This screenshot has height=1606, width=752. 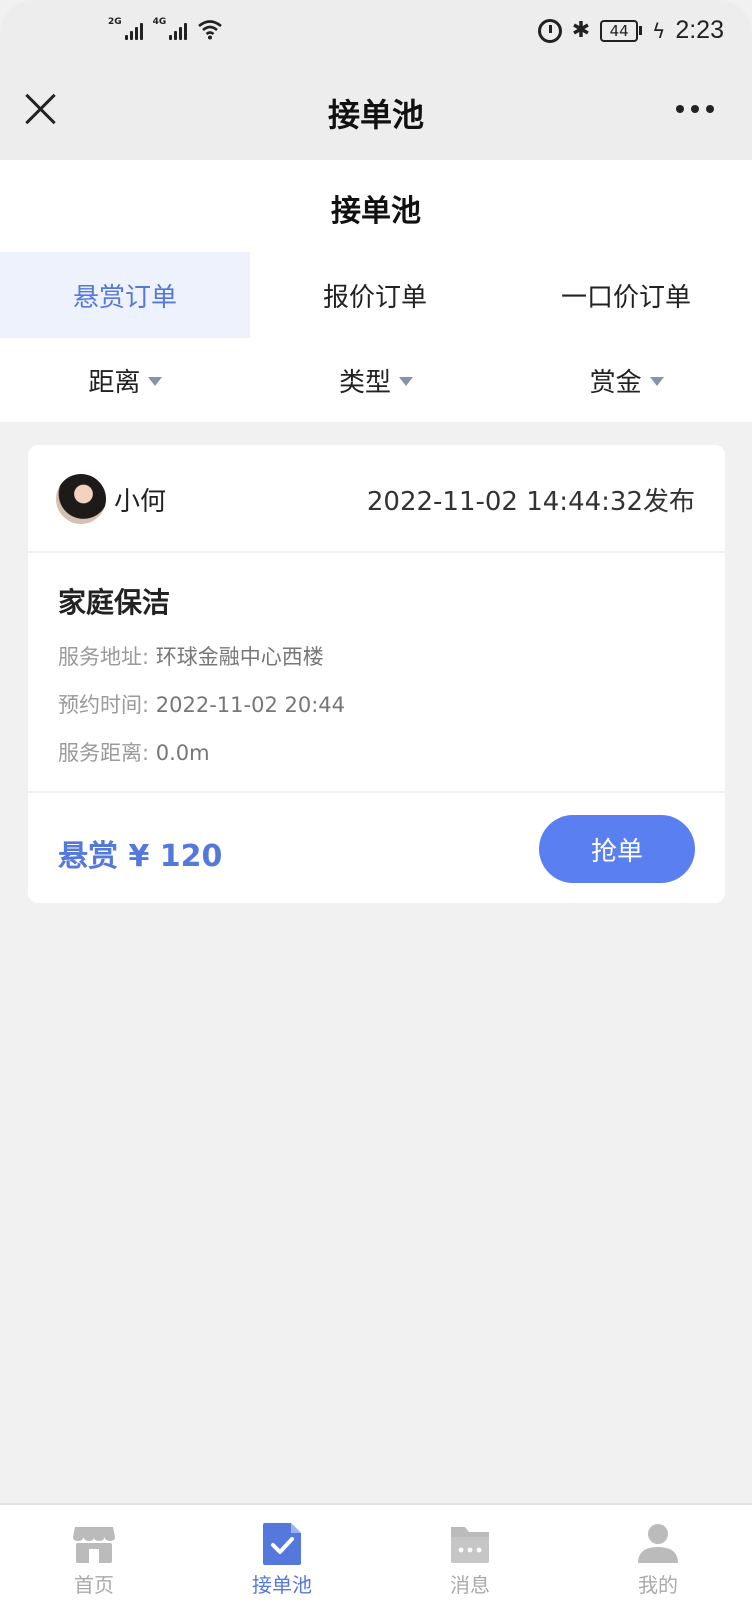 What do you see at coordinates (104, 705) in the screenshot?
I see `time-label: 预约时间:` at bounding box center [104, 705].